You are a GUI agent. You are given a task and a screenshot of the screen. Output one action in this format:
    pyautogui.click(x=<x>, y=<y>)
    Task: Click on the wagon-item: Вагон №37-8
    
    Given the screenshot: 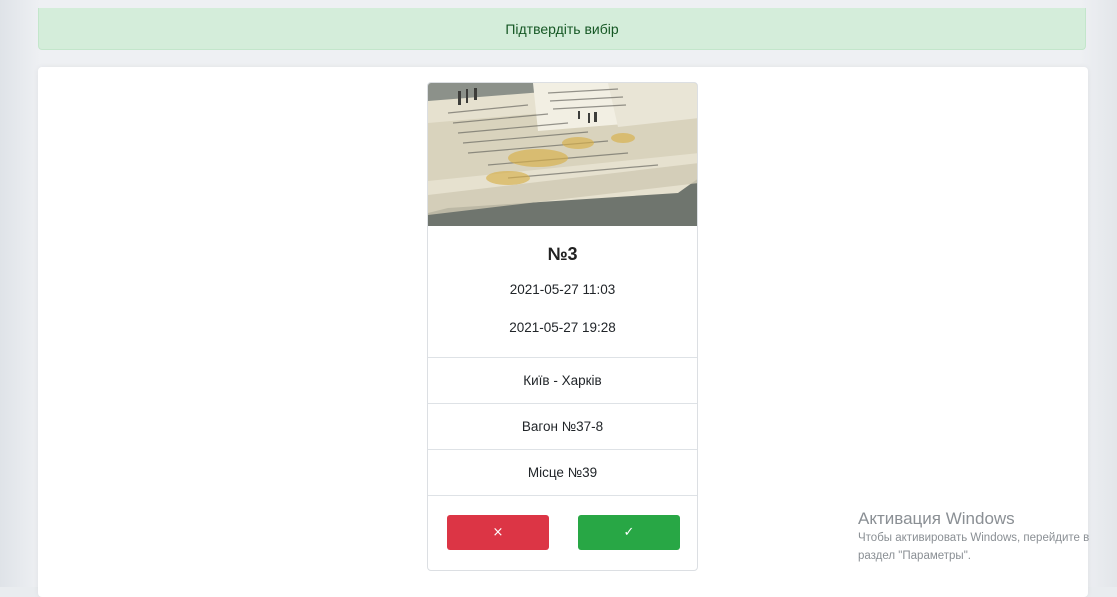 What is the action you would take?
    pyautogui.click(x=562, y=427)
    